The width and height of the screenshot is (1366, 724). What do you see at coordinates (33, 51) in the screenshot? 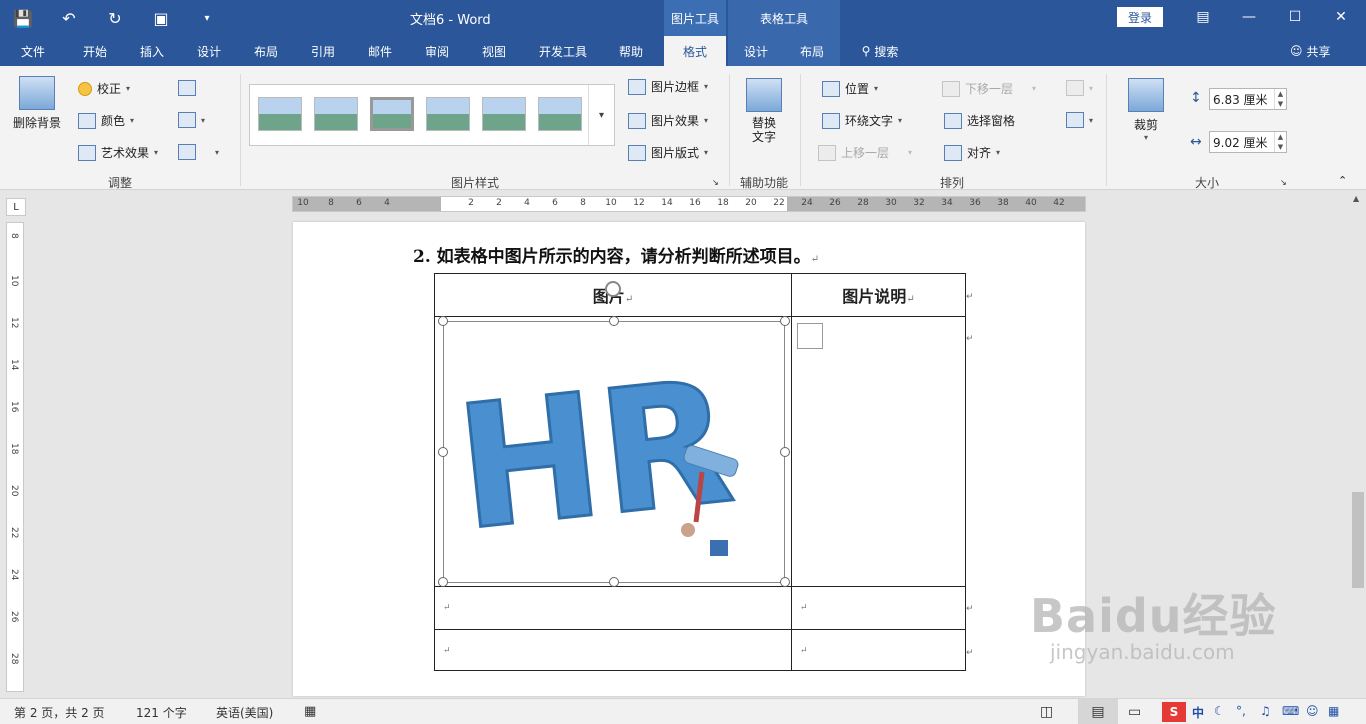
I see `tab-file: 文件` at bounding box center [33, 51].